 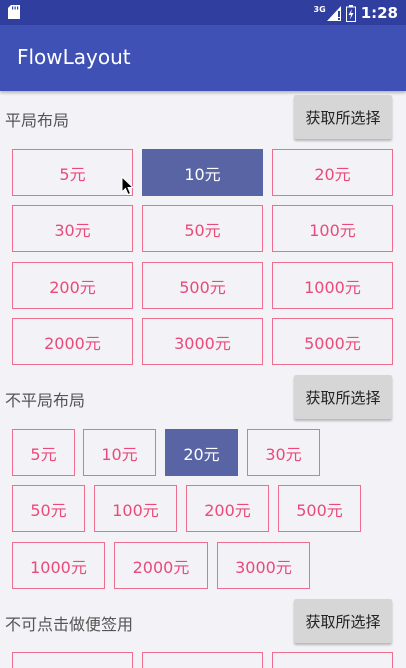 What do you see at coordinates (343, 621) in the screenshot?
I see `get-selected-button-readonly: 获取所选择` at bounding box center [343, 621].